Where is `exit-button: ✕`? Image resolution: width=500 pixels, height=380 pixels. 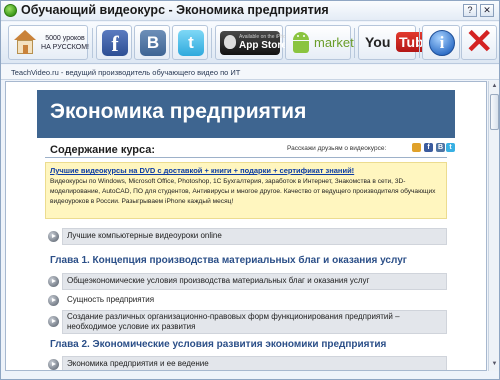 exit-button: ✕ is located at coordinates (479, 42).